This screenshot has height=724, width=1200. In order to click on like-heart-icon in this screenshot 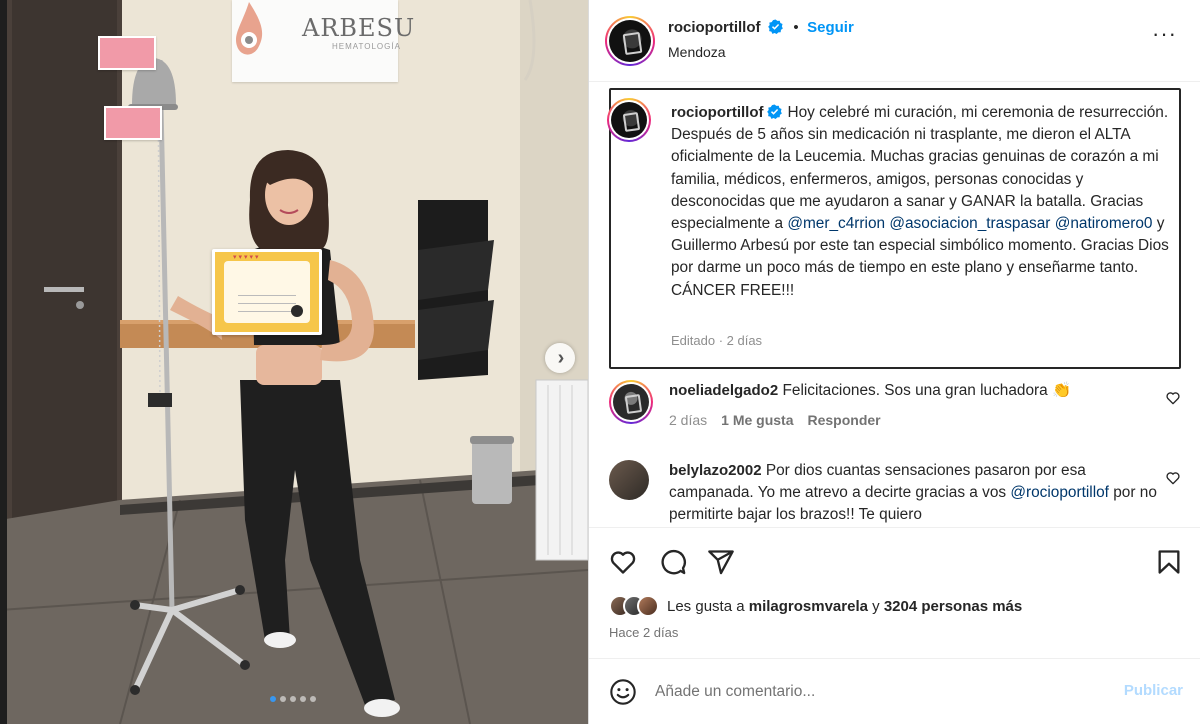, I will do `click(623, 562)`.